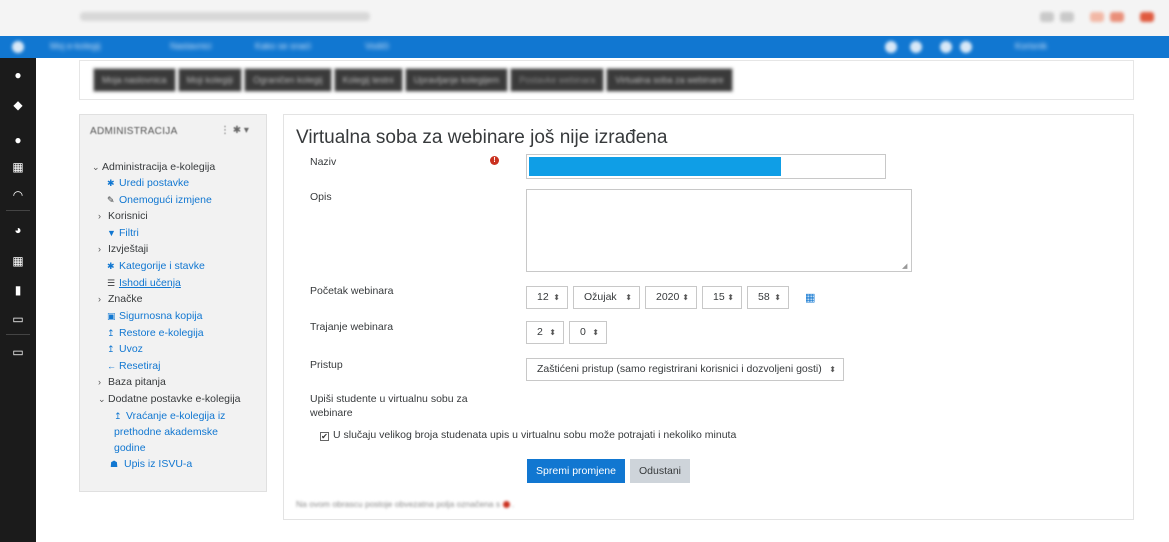  What do you see at coordinates (321, 197) in the screenshot?
I see `description-label: Opis` at bounding box center [321, 197].